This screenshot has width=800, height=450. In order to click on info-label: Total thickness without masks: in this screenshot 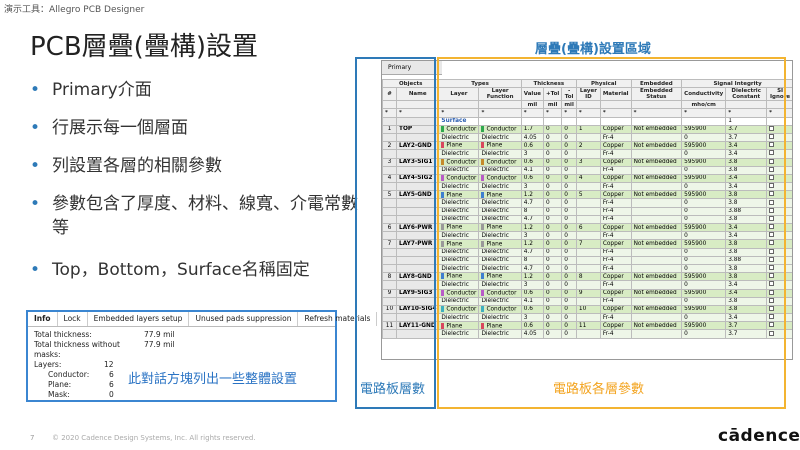, I will do `click(77, 349)`.